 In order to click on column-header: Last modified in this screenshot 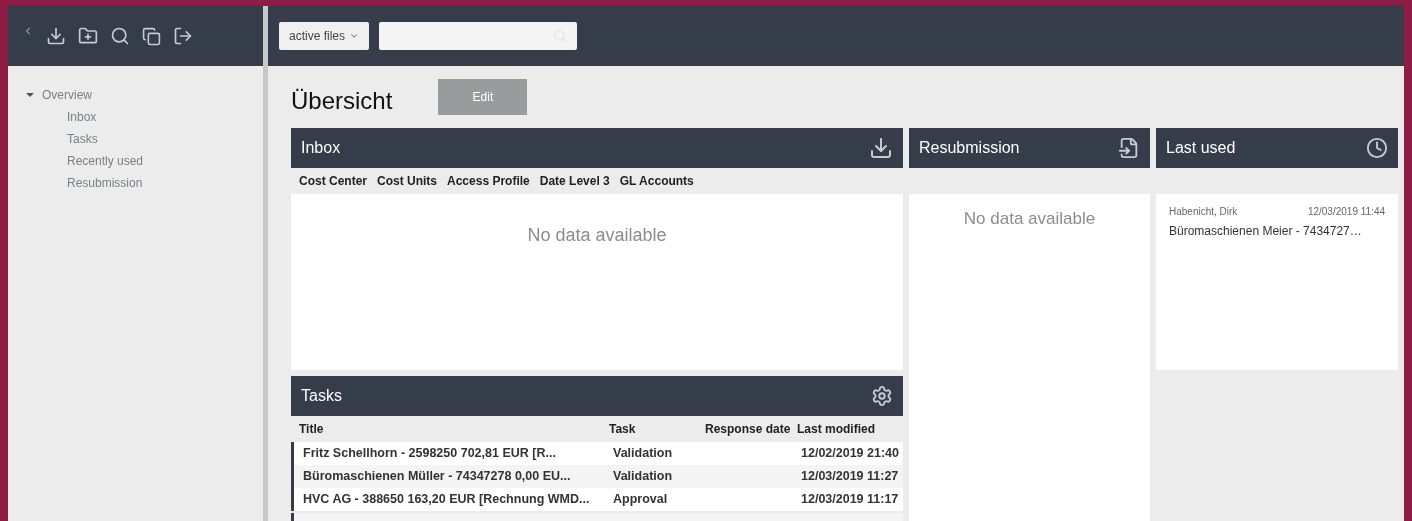, I will do `click(844, 429)`.